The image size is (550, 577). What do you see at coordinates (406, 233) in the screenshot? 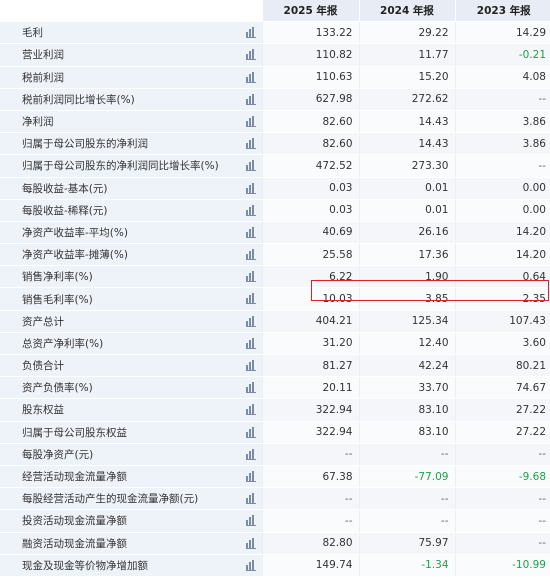
I see `value-cell: 26.16` at bounding box center [406, 233].